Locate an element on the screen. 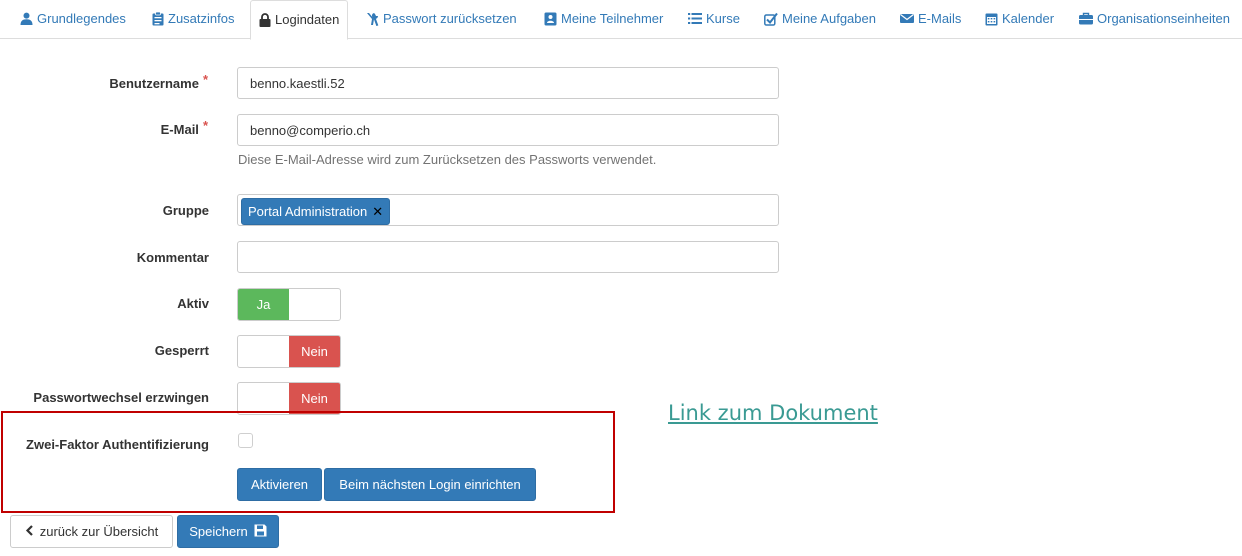 The height and width of the screenshot is (556, 1242). comment-input is located at coordinates (508, 257).